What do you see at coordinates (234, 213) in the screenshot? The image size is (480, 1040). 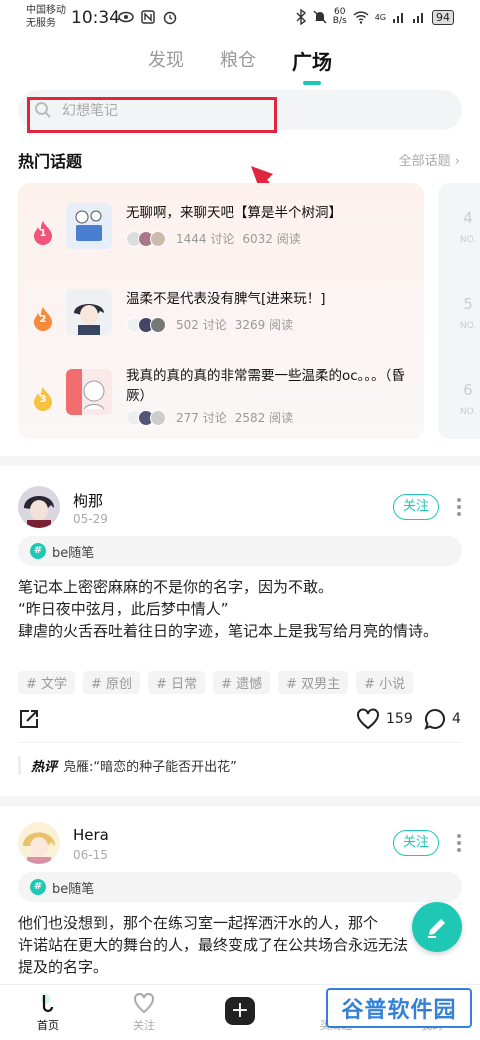 I see `topic-title: 无聊啊，来聊天吧【算是半个树洞】` at bounding box center [234, 213].